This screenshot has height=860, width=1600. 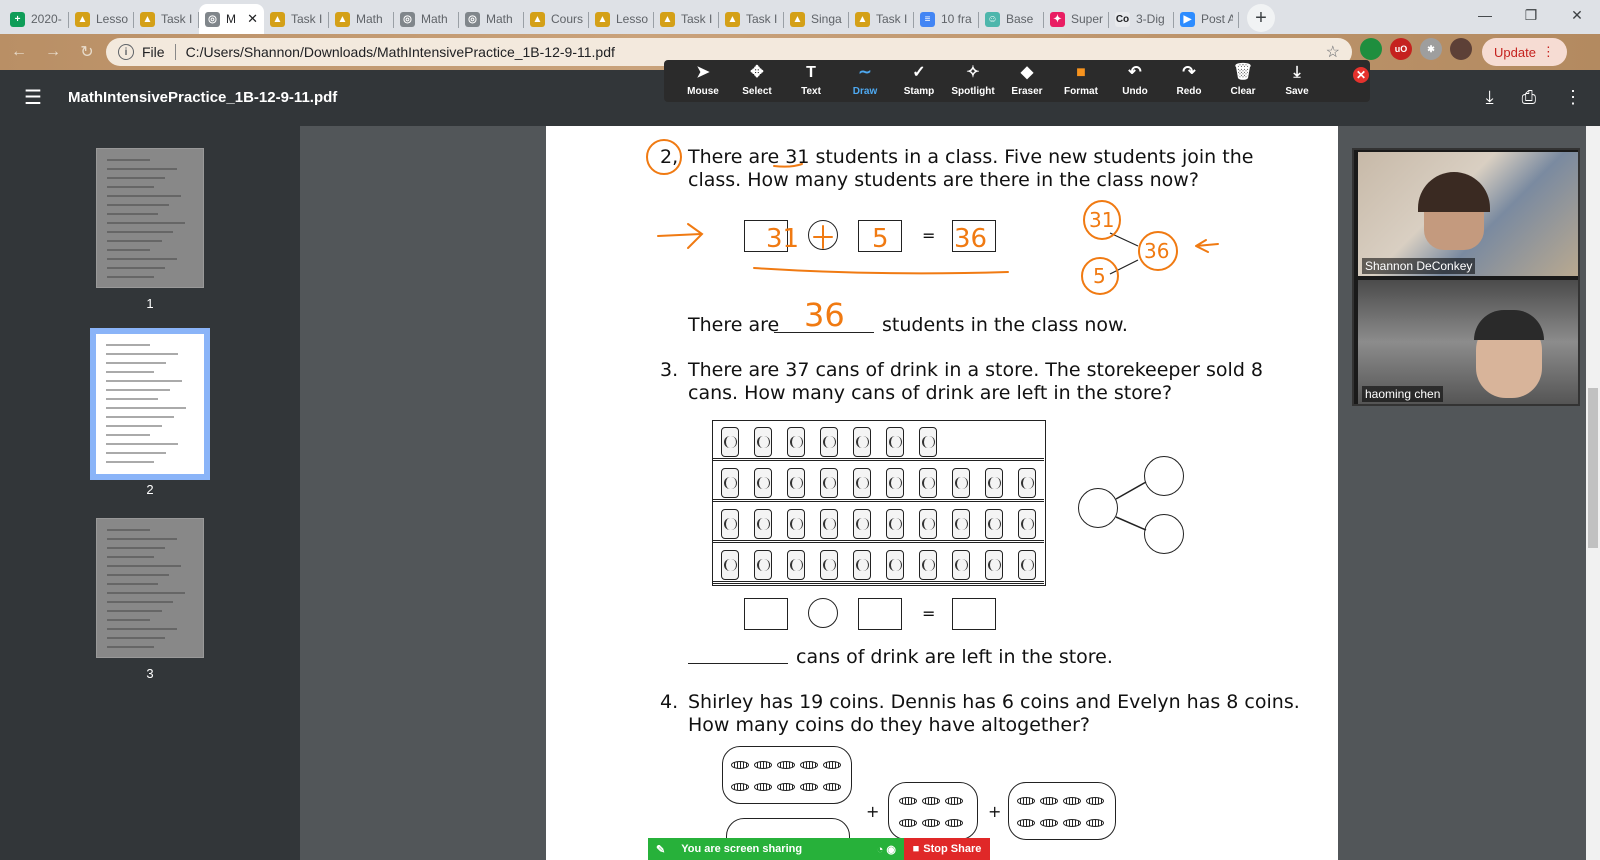 What do you see at coordinates (1261, 18) in the screenshot?
I see `new-tab-button: +` at bounding box center [1261, 18].